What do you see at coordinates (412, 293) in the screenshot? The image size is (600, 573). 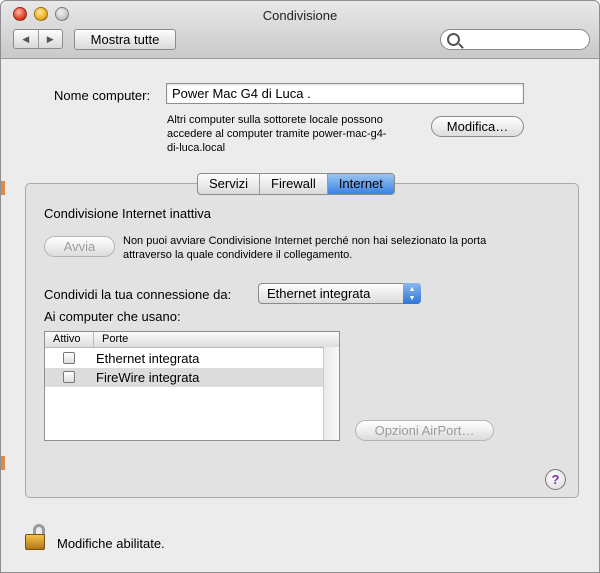 I see `chevron-updown-icon: ▲ ▼` at bounding box center [412, 293].